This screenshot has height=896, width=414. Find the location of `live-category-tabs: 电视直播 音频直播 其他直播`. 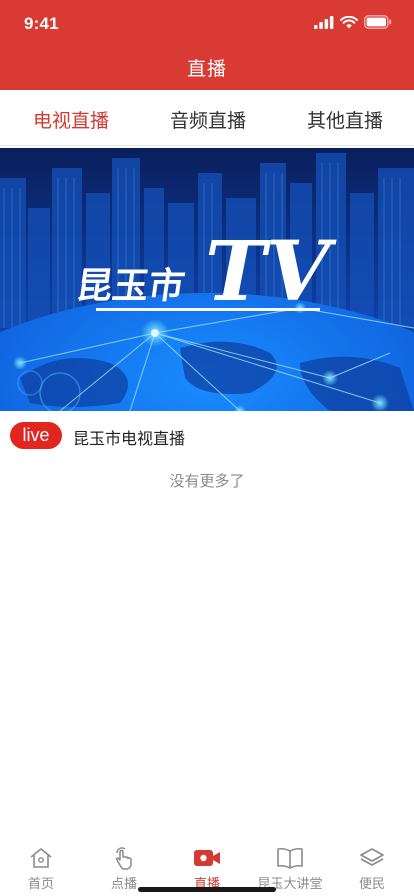

live-category-tabs: 电视直播 音频直播 其他直播 is located at coordinates (207, 118).